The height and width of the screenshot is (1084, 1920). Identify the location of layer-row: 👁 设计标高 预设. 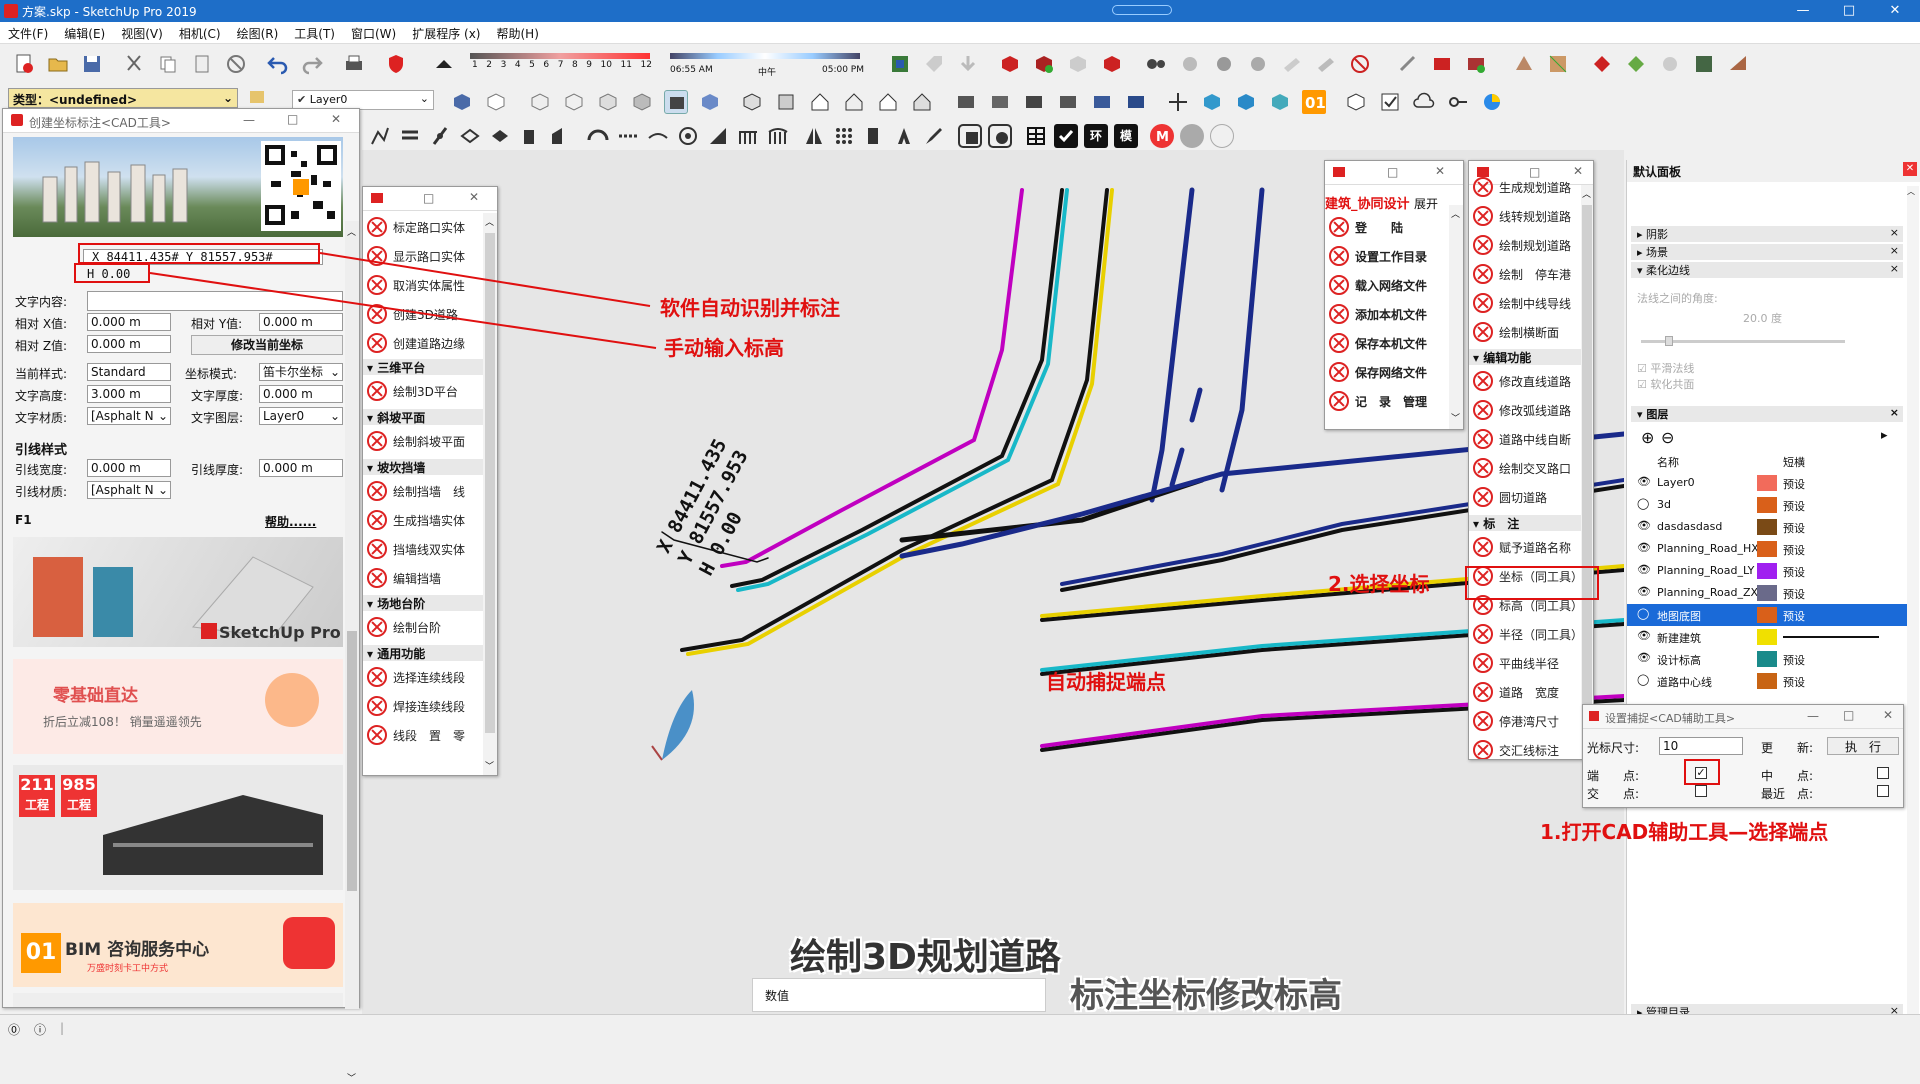
(1767, 659).